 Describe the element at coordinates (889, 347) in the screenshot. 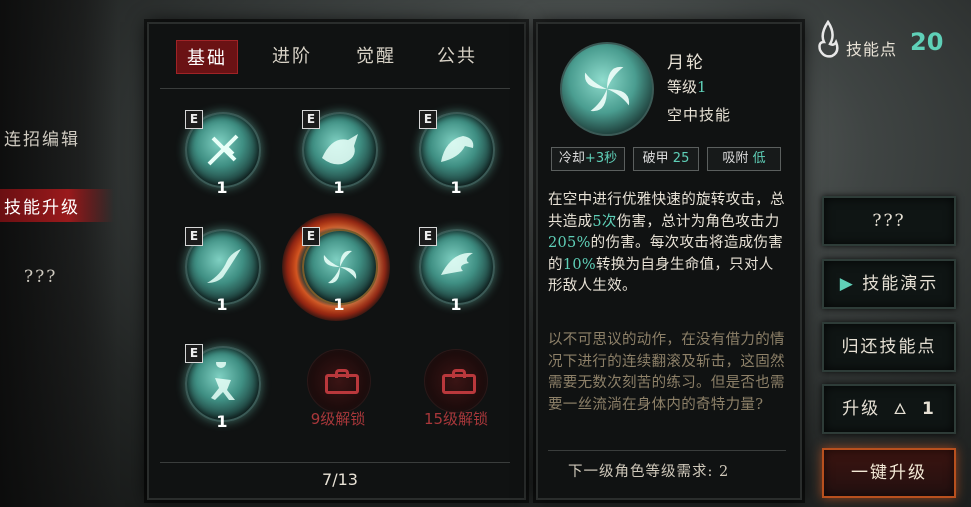

I see `refund-skill-points-button: 归还技能点` at that location.